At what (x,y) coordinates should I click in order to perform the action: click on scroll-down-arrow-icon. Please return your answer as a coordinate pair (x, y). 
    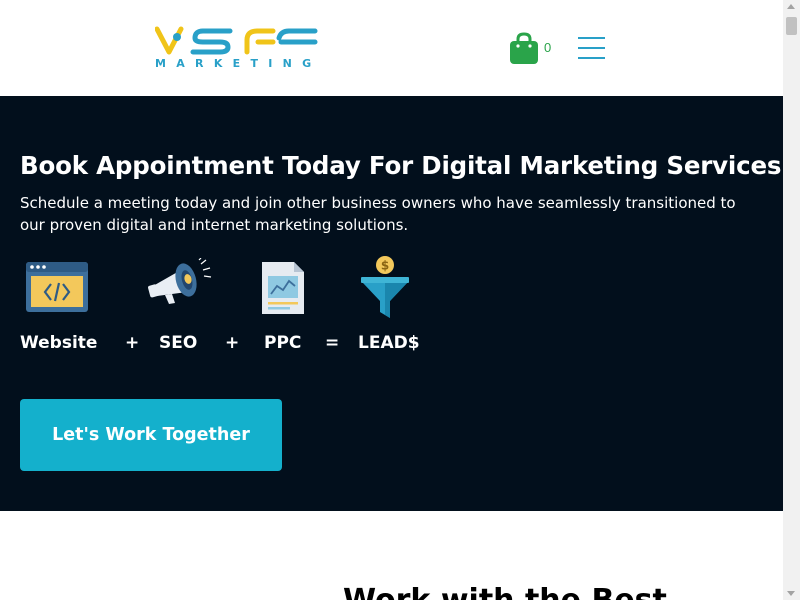
    Looking at the image, I should click on (791, 593).